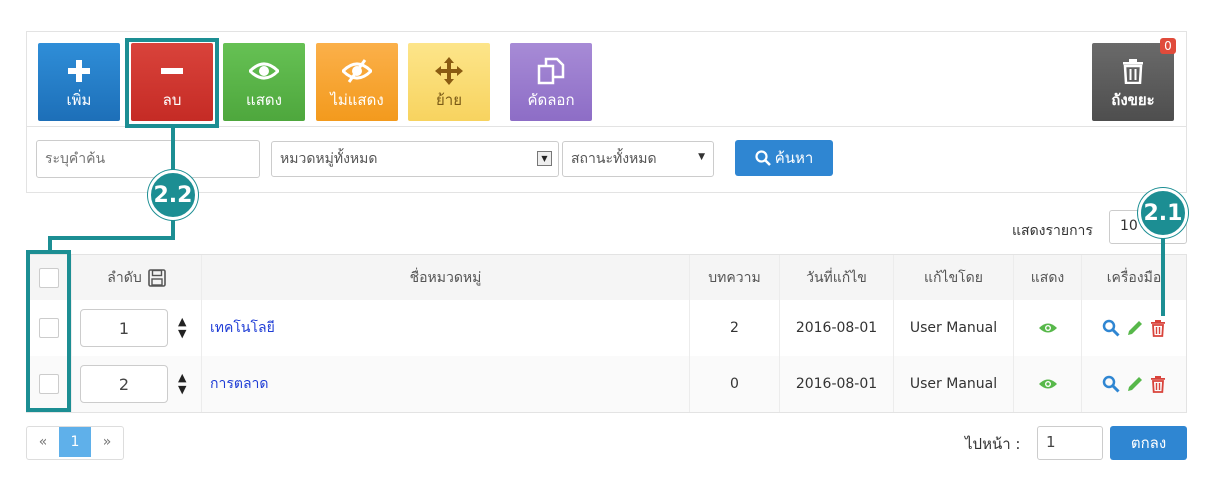  I want to click on article-count: 0, so click(735, 384).